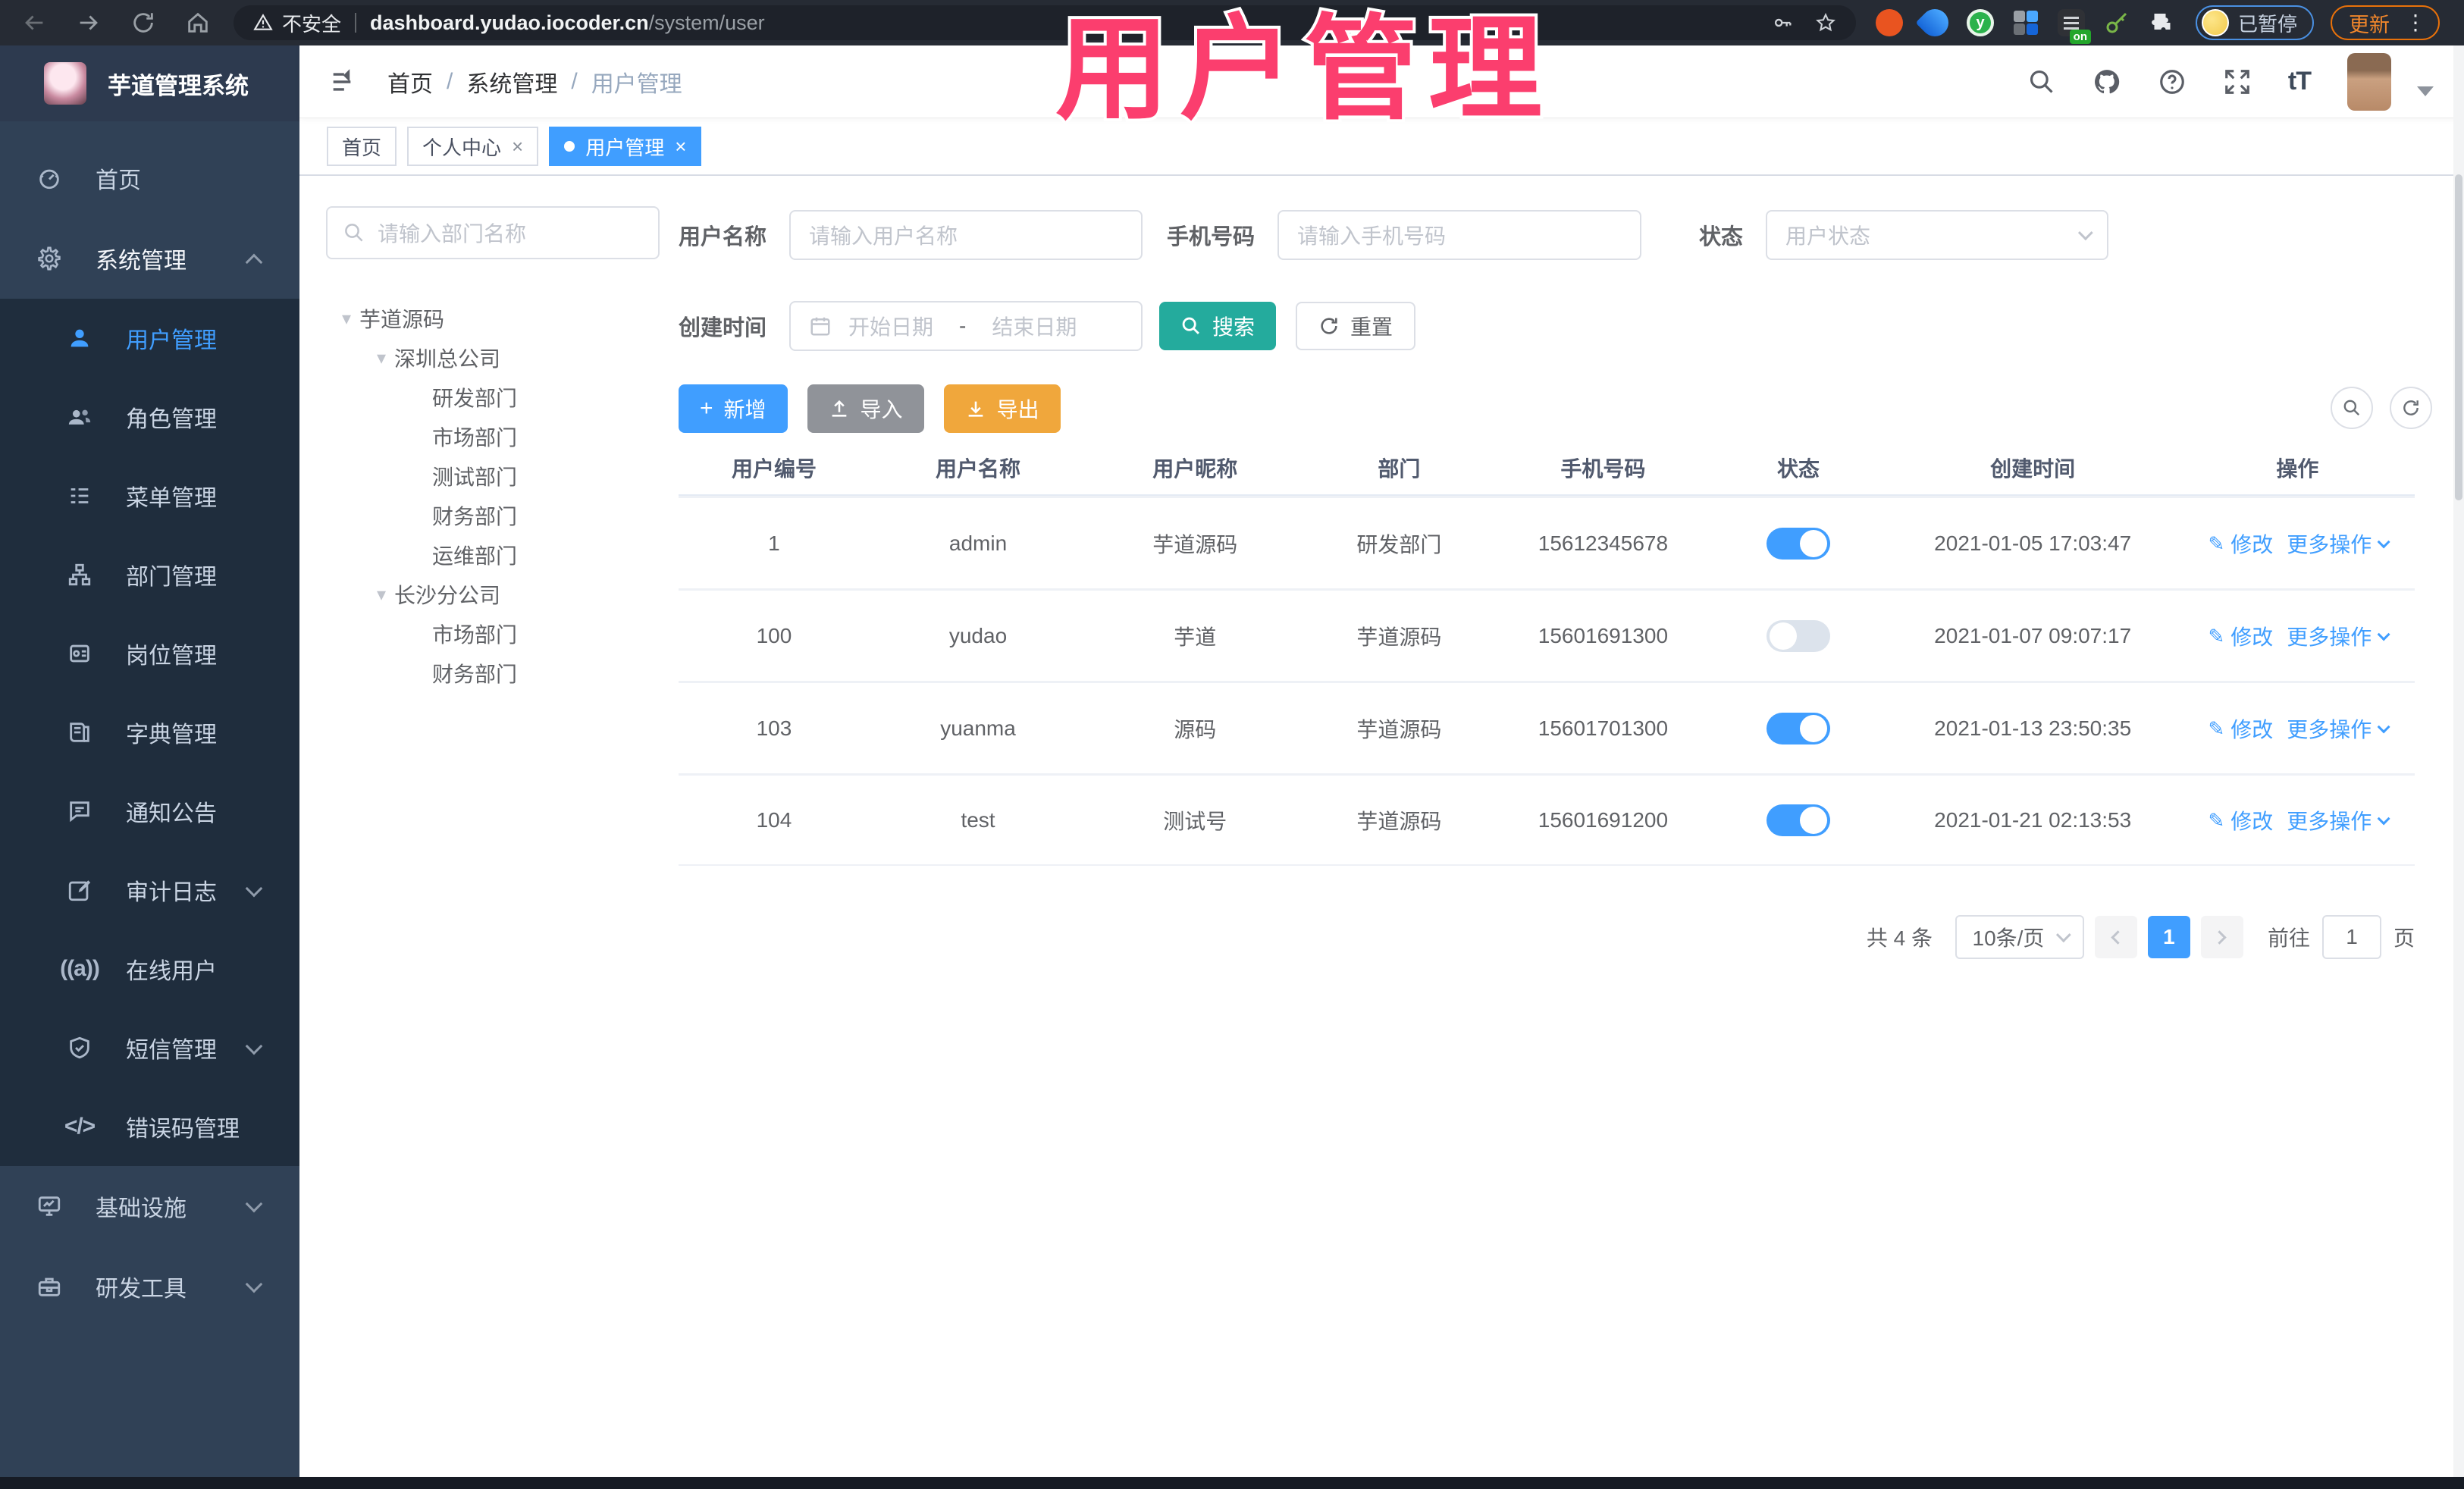  I want to click on tree-node: 研发部门, so click(493, 397).